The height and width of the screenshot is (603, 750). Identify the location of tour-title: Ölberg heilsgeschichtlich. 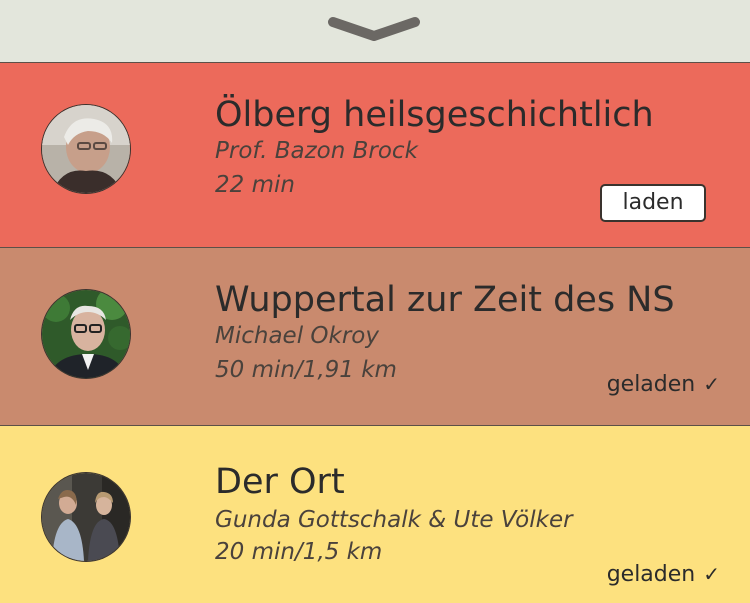
(434, 115).